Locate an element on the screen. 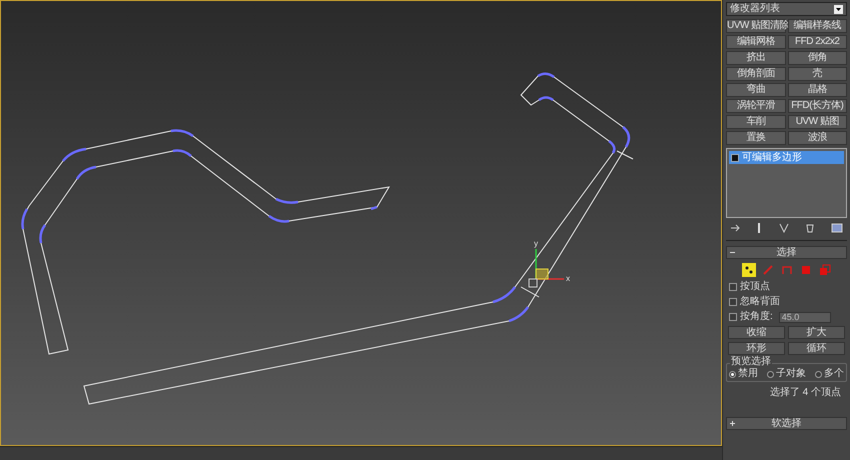  selection-status-text: 选择了 4 个顶点 is located at coordinates (805, 393).